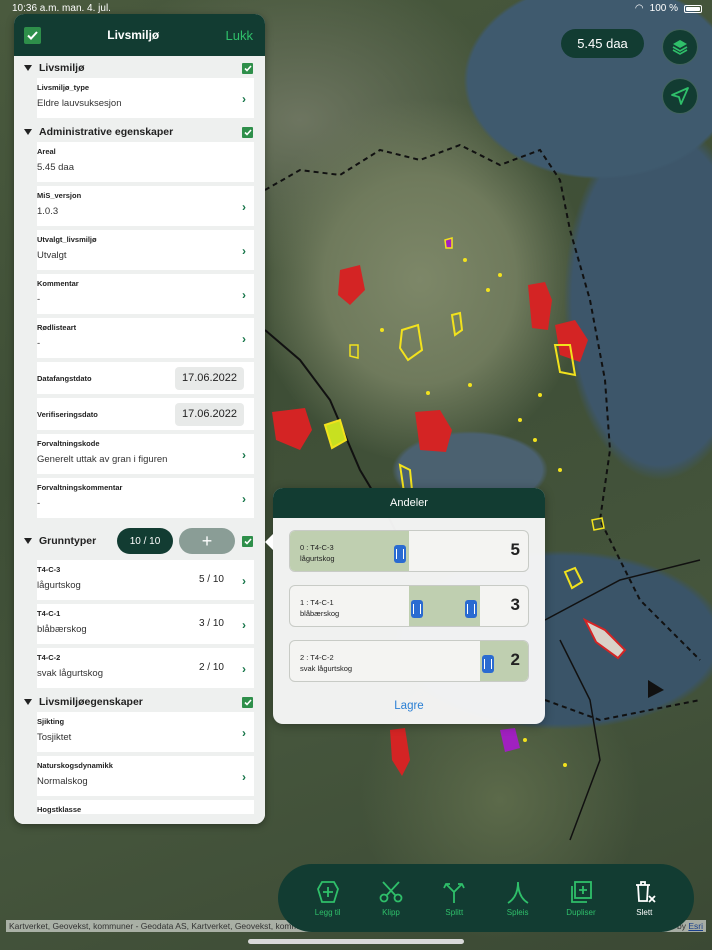  What do you see at coordinates (515, 604) in the screenshot?
I see `andeler-row-value: 3` at bounding box center [515, 604].